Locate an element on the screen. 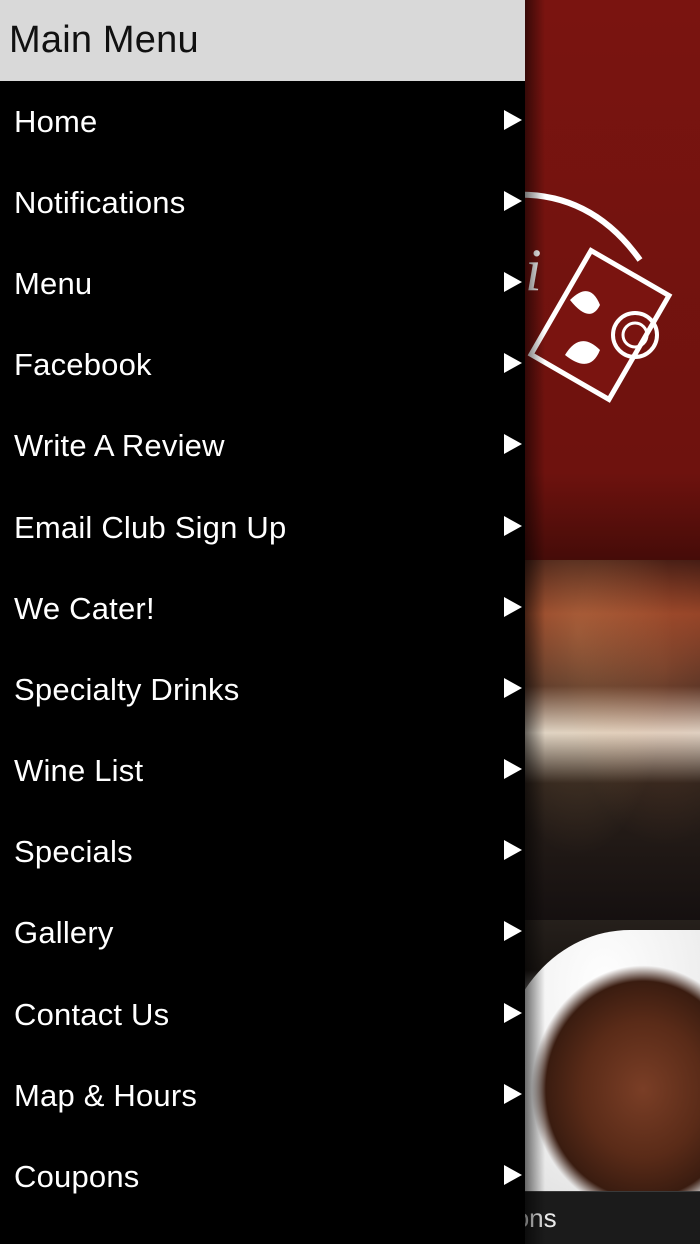 The width and height of the screenshot is (700, 1244). menu-item-label: Map & Hours is located at coordinates (106, 1095).